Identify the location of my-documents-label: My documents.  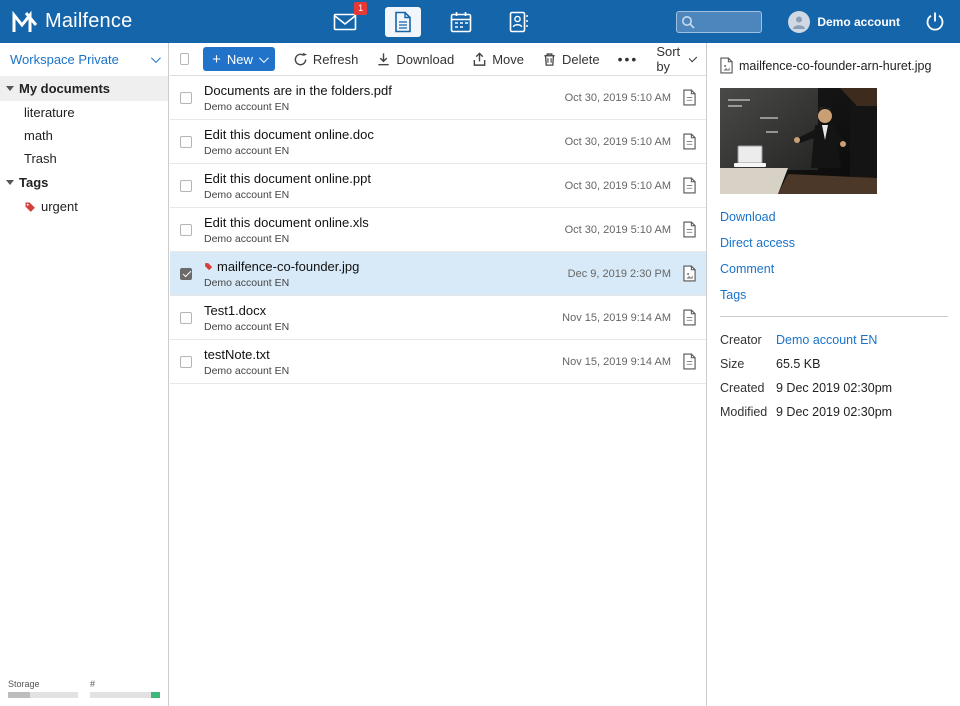
(65, 88).